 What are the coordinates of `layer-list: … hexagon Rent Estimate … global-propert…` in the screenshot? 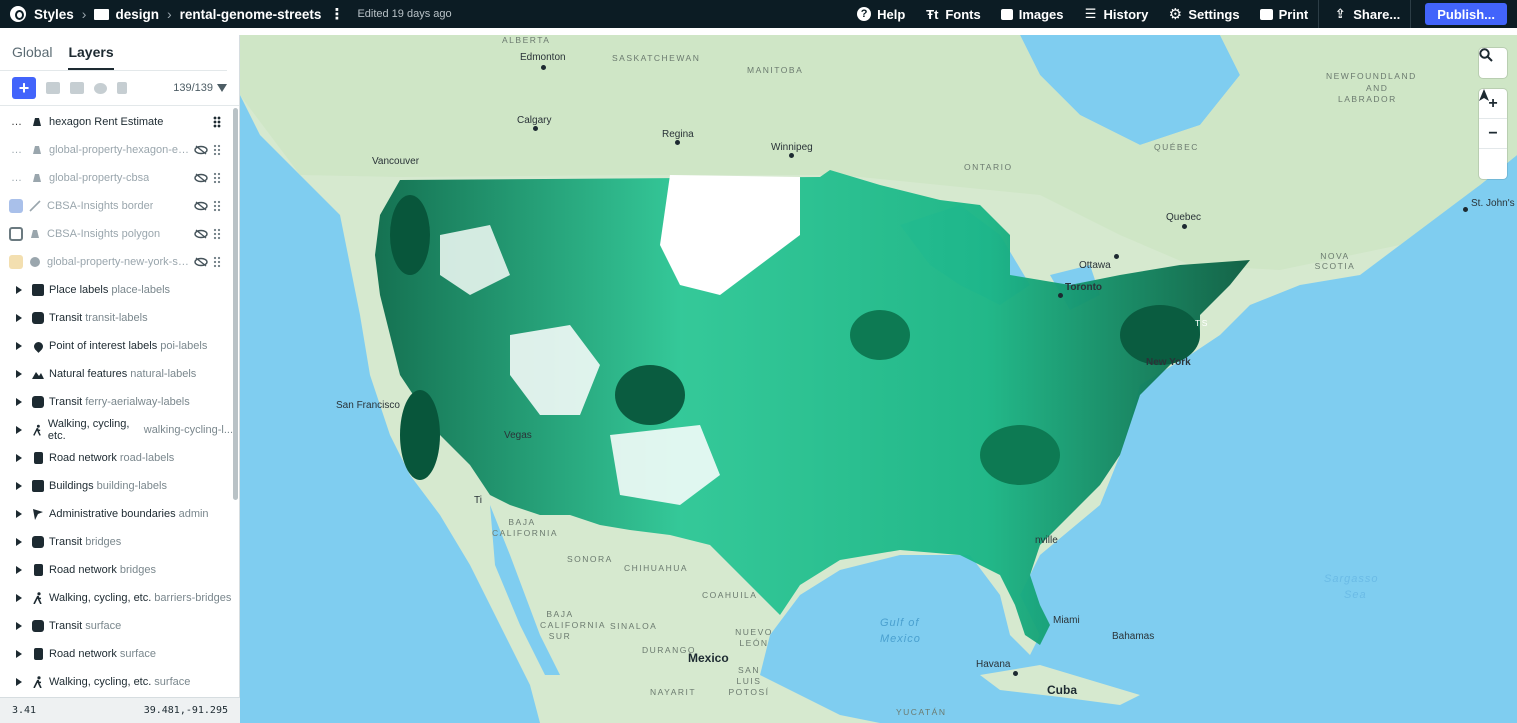 It's located at (116, 398).